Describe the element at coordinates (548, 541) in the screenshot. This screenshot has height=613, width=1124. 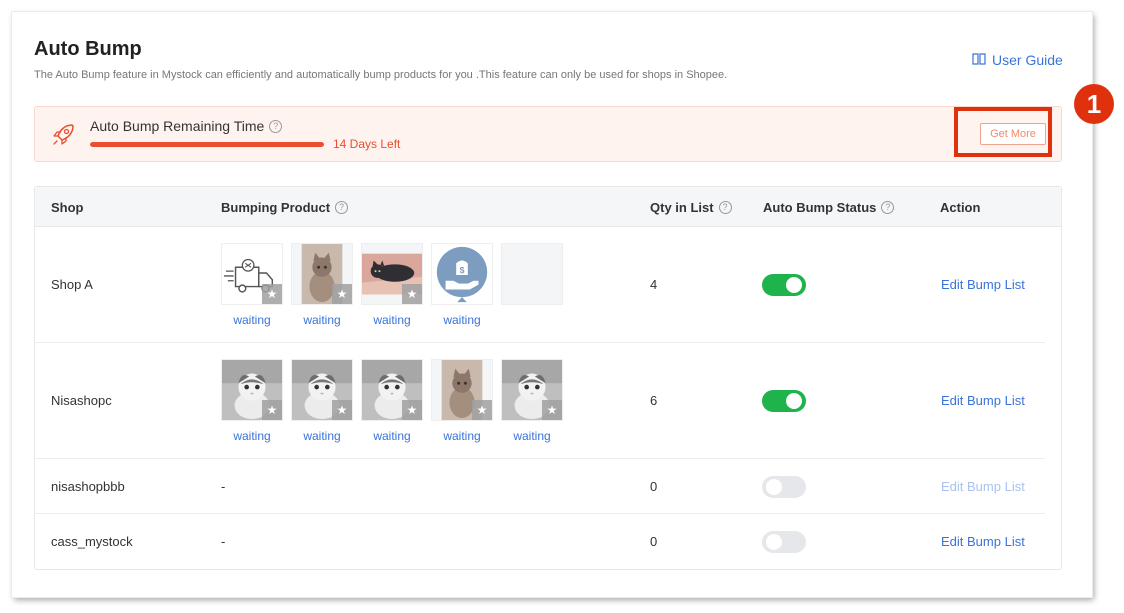
I see `table-row: cass_mystock - 0 Edit Bump List` at that location.